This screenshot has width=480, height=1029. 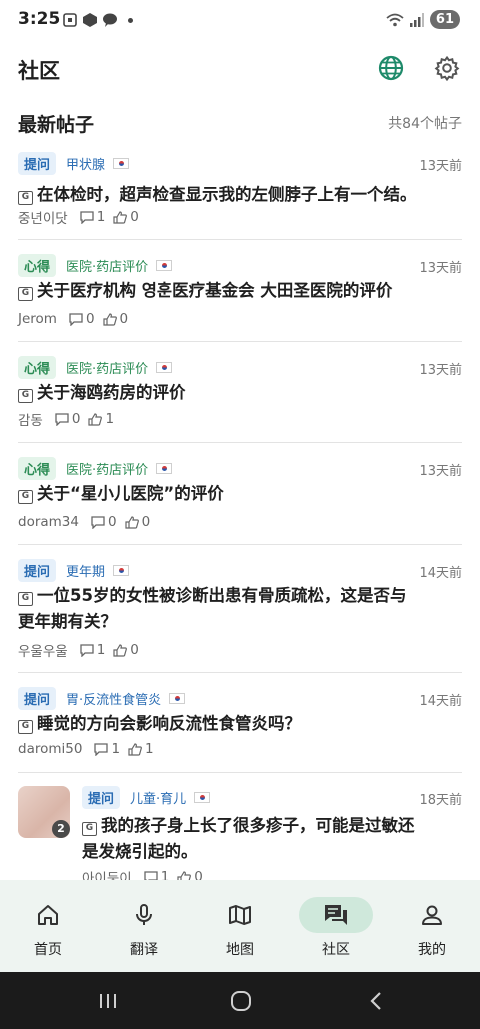 What do you see at coordinates (90, 319) in the screenshot?
I see `comment-count-value: 0` at bounding box center [90, 319].